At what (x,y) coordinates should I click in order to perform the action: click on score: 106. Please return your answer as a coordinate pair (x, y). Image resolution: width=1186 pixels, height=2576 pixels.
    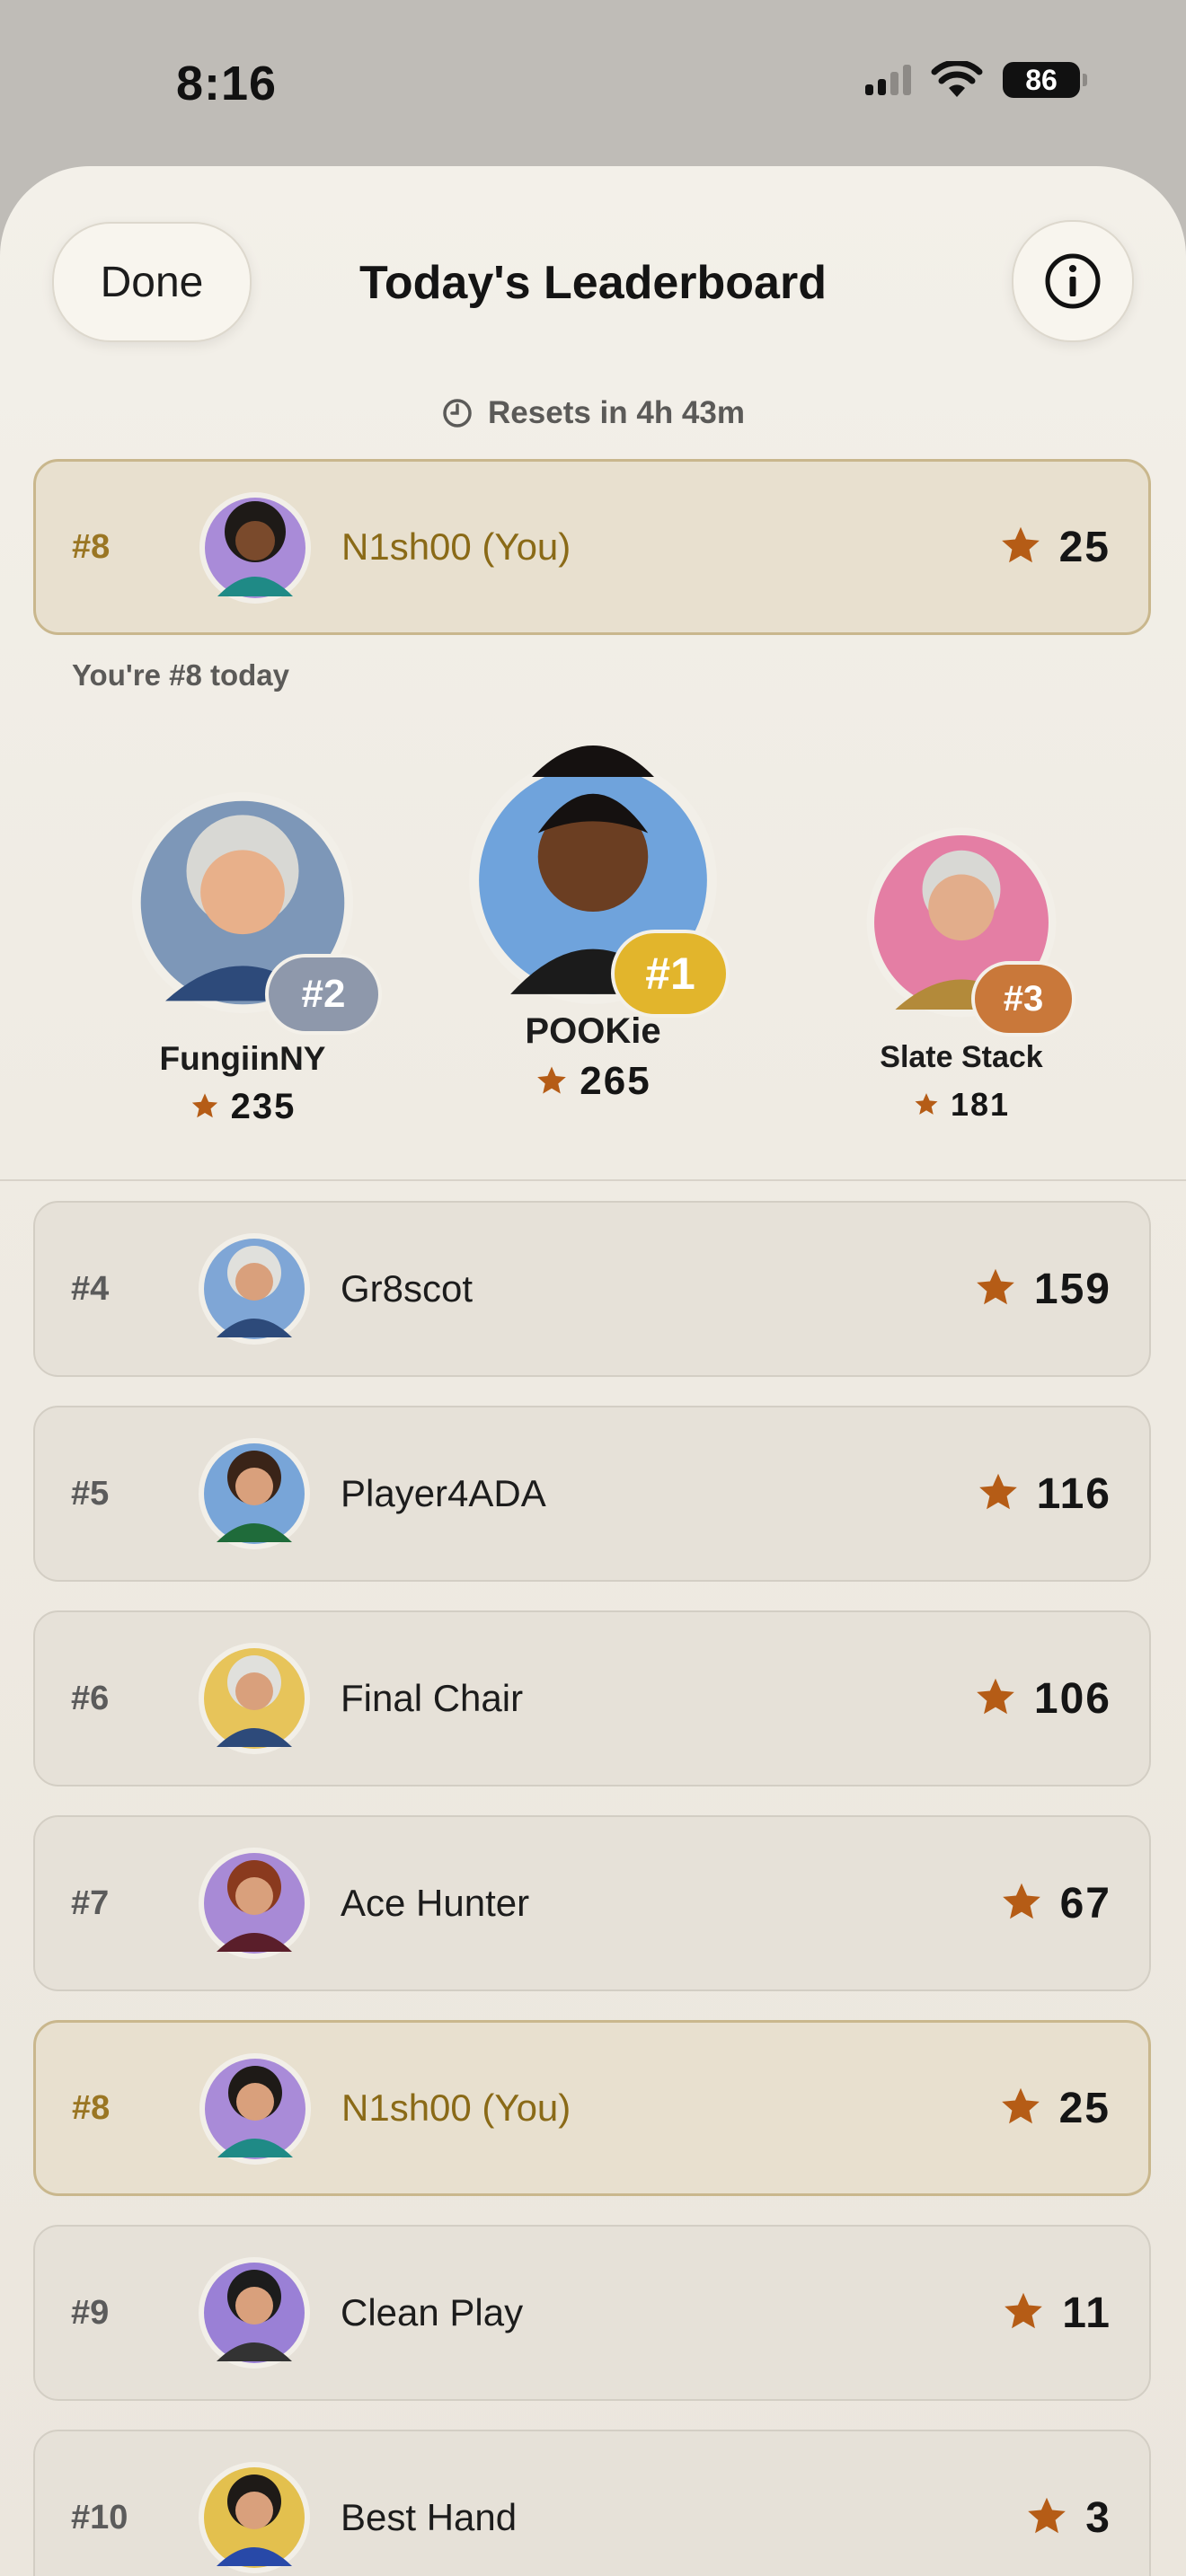
    Looking at the image, I should click on (1042, 1698).